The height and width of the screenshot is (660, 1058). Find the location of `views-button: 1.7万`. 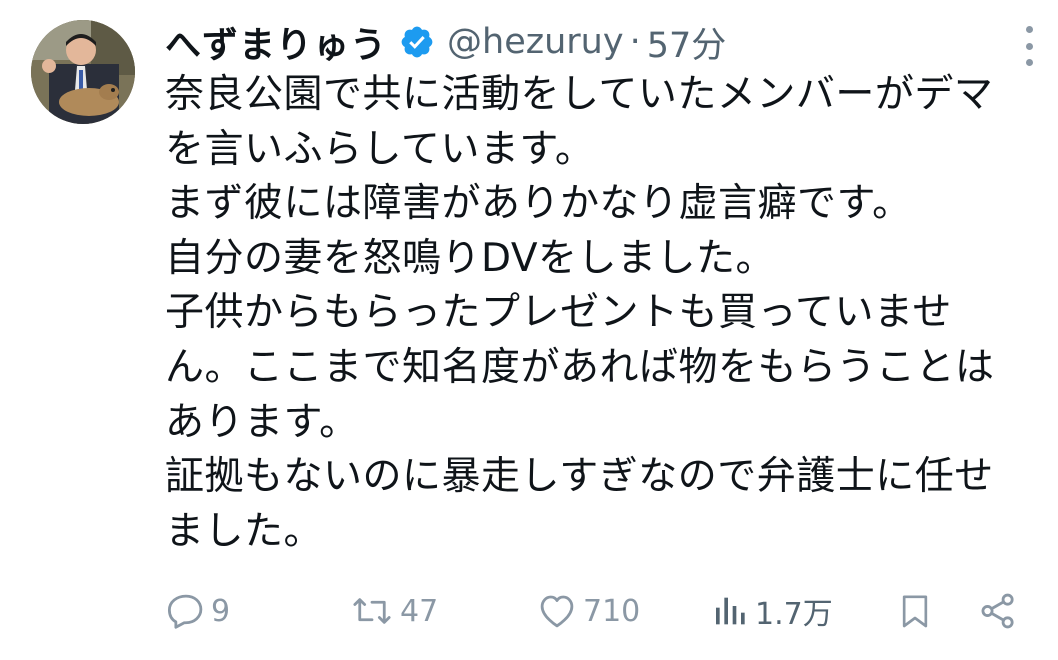

views-button: 1.7万 is located at coordinates (772, 611).